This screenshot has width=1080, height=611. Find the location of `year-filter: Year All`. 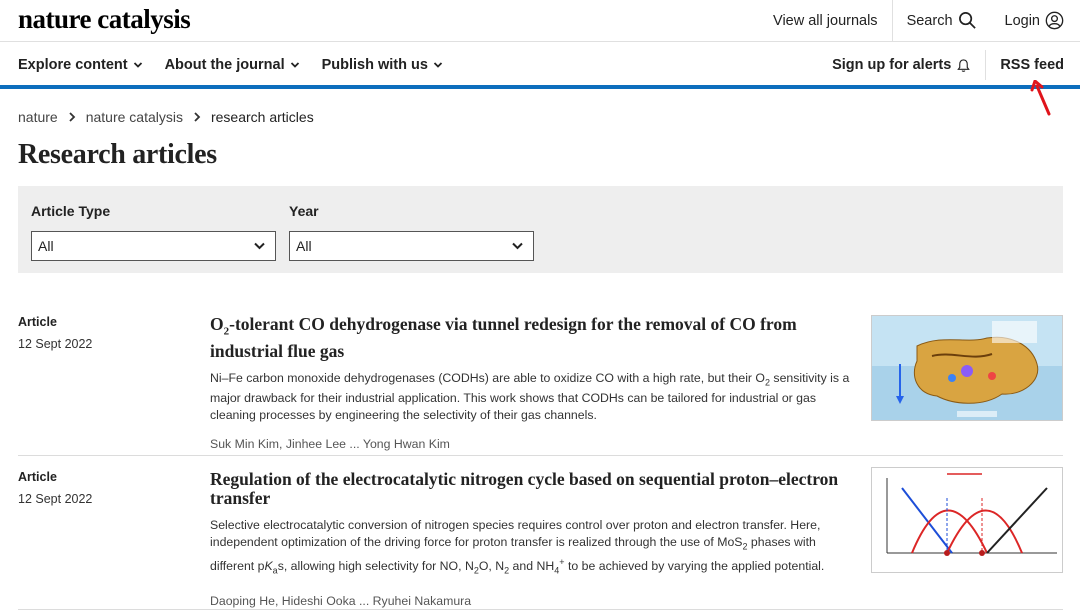

year-filter: Year All is located at coordinates (411, 232).